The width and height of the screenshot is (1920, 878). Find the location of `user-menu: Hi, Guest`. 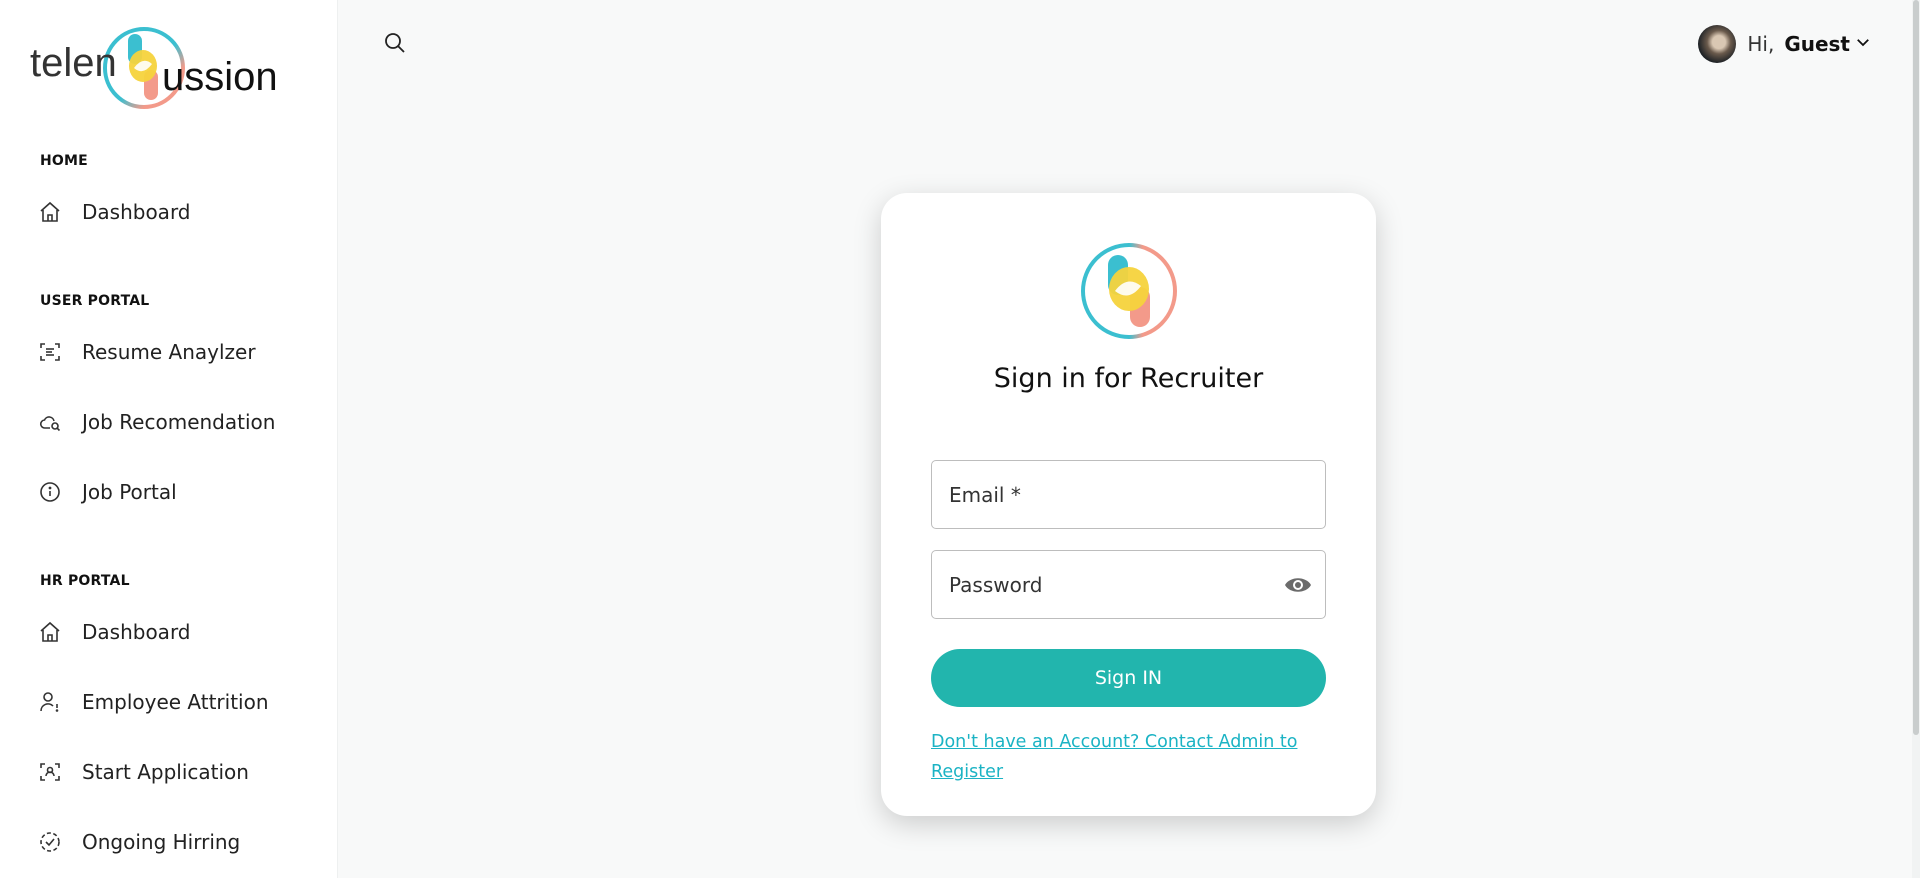

user-menu: Hi, Guest is located at coordinates (1785, 44).